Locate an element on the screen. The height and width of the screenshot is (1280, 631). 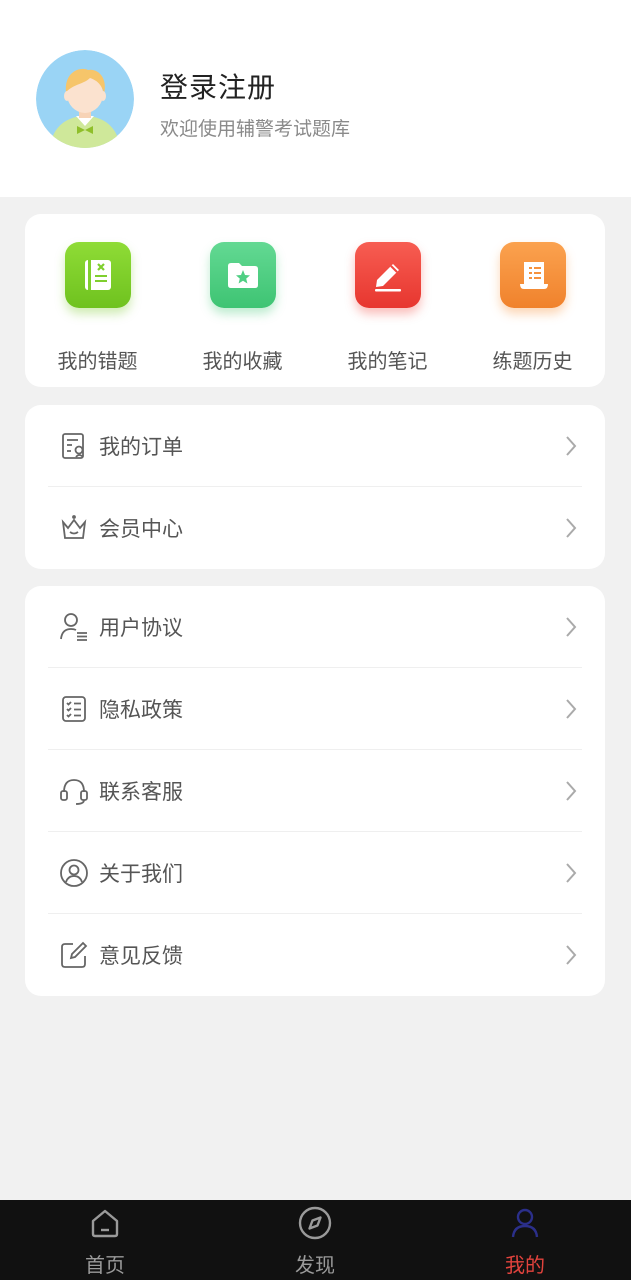
quick-practice-history: 练题历史 is located at coordinates (532, 300).